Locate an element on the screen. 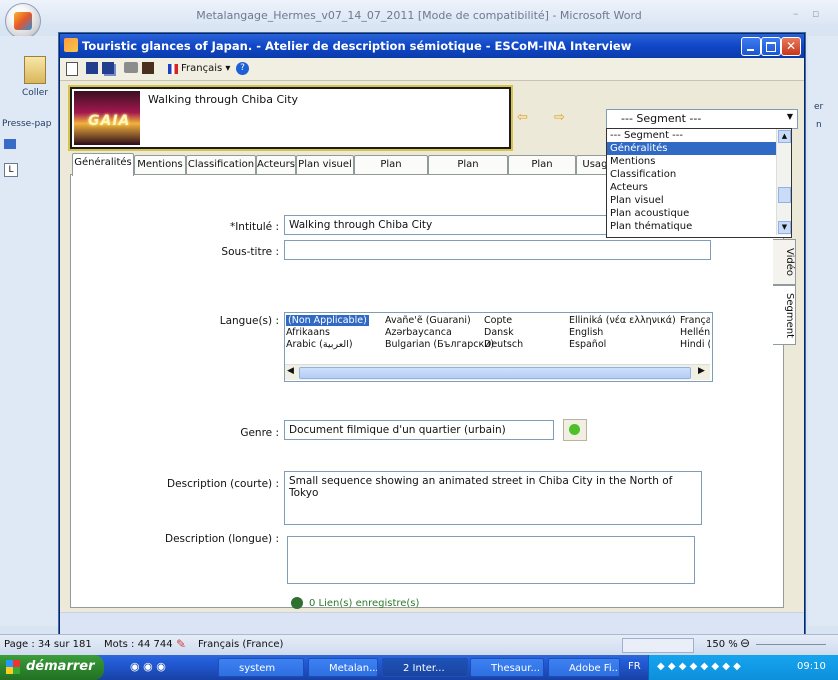 The width and height of the screenshot is (838, 680). list-item: Elliniká (νέα ελληνικά) is located at coordinates (622, 320).